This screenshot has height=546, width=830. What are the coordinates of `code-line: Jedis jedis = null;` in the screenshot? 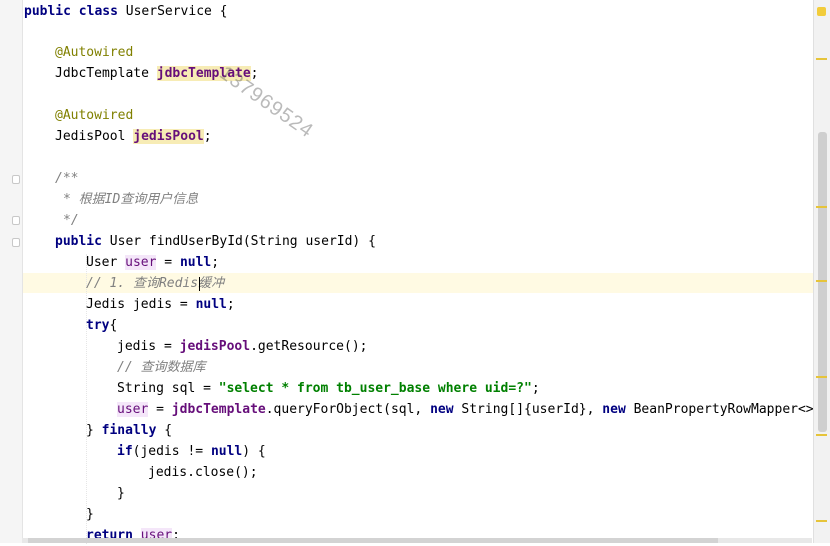 It's located at (160, 305).